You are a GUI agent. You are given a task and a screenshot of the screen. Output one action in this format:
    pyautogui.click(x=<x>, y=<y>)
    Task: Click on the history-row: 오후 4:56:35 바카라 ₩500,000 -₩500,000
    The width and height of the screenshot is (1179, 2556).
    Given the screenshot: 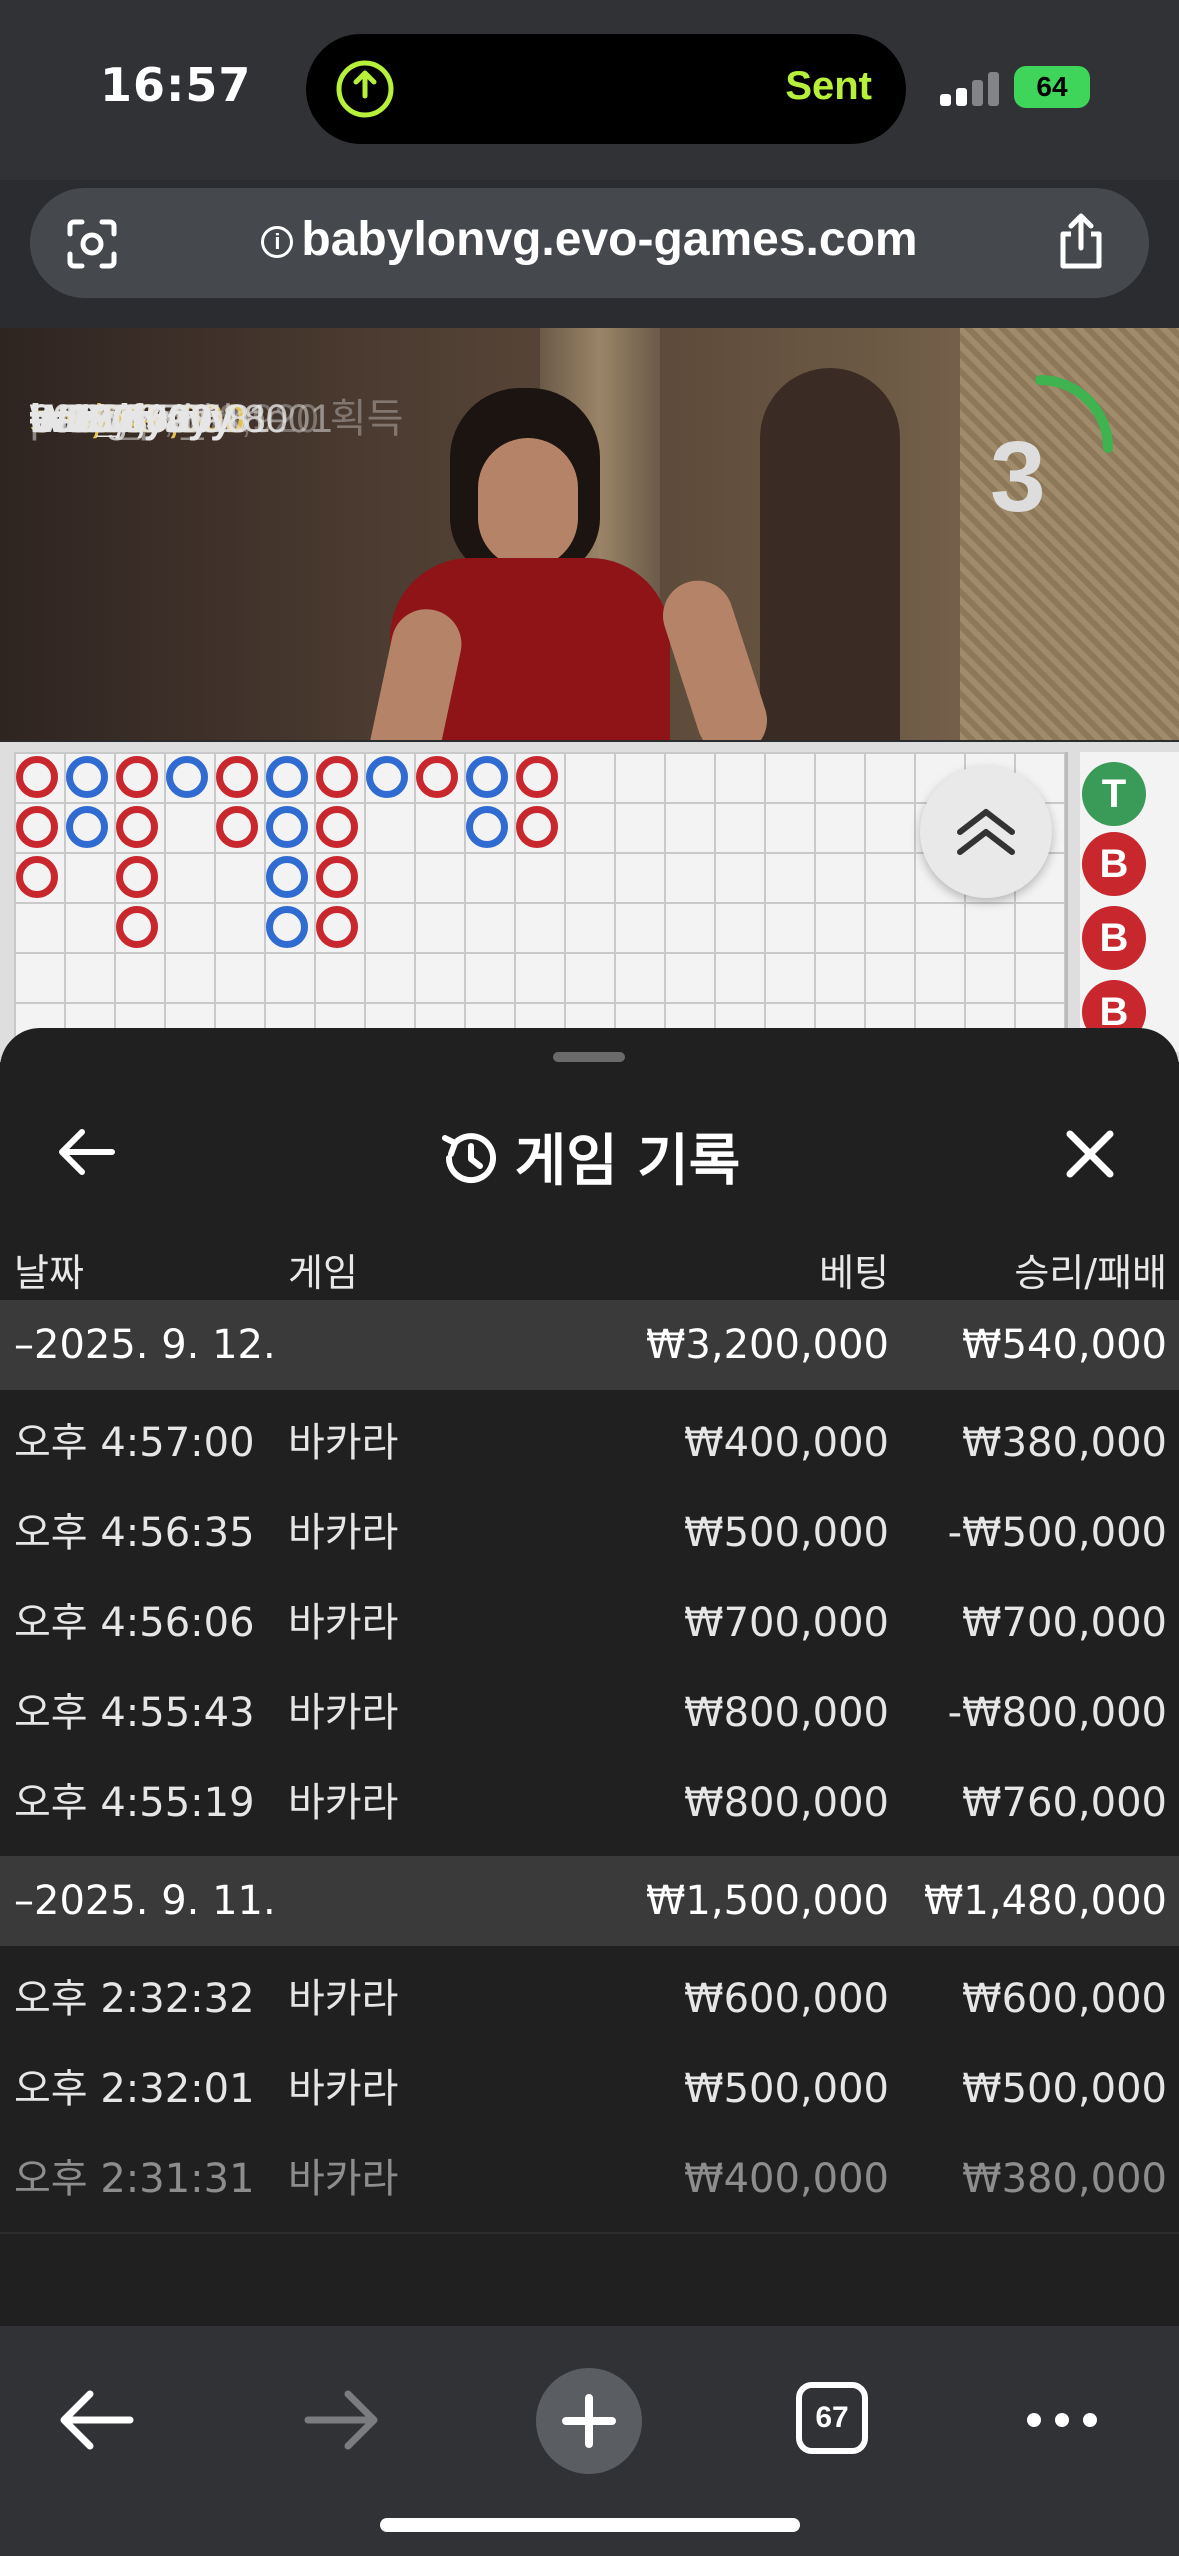 What is the action you would take?
    pyautogui.click(x=589, y=1533)
    